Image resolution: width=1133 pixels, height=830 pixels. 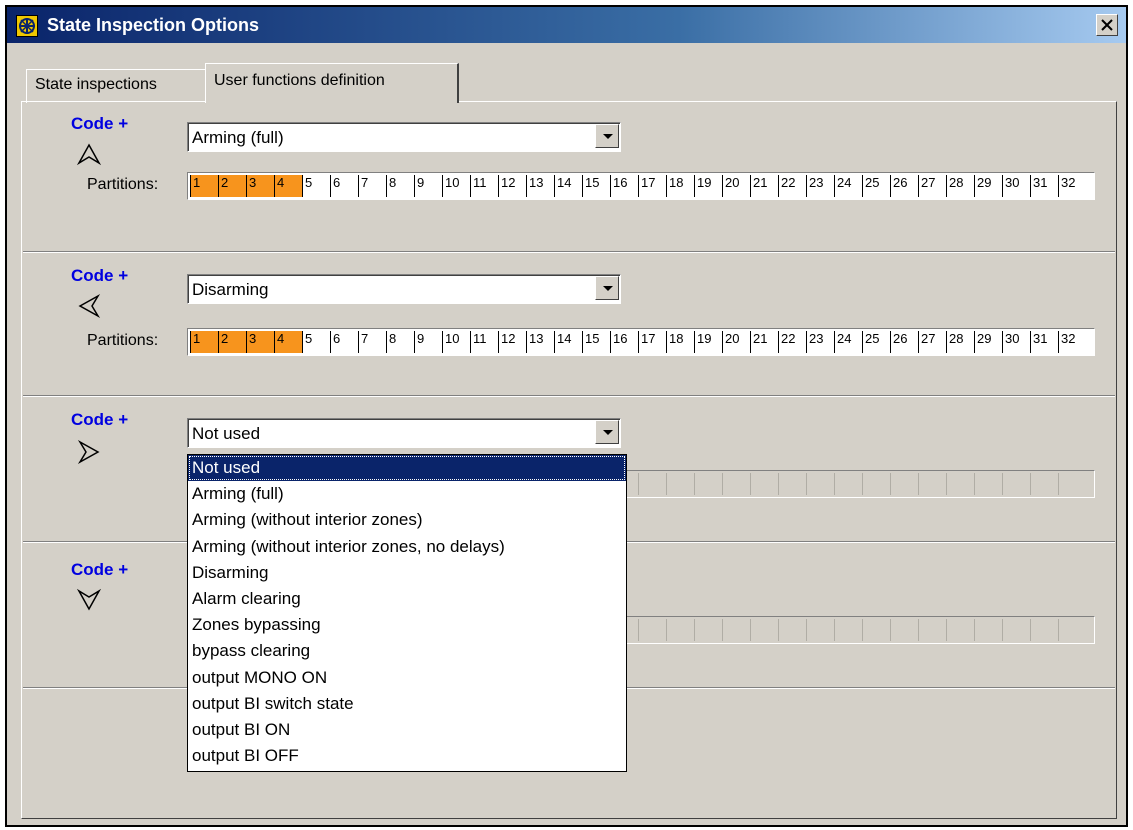 I want to click on title-bar: State Inspection Options, so click(x=566, y=25).